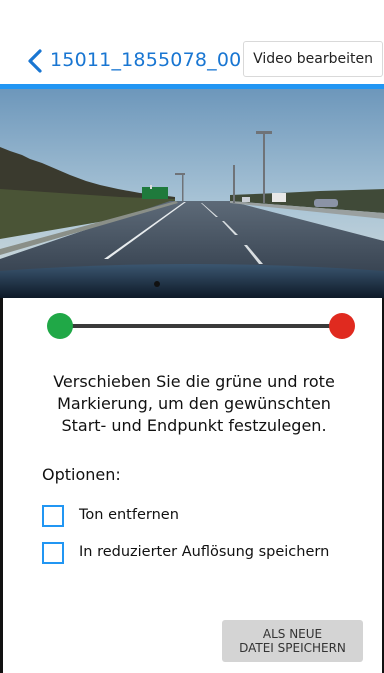 Image resolution: width=384 pixels, height=673 pixels. I want to click on instructions-line-2: Markierung, um den gewünschten, so click(194, 403).